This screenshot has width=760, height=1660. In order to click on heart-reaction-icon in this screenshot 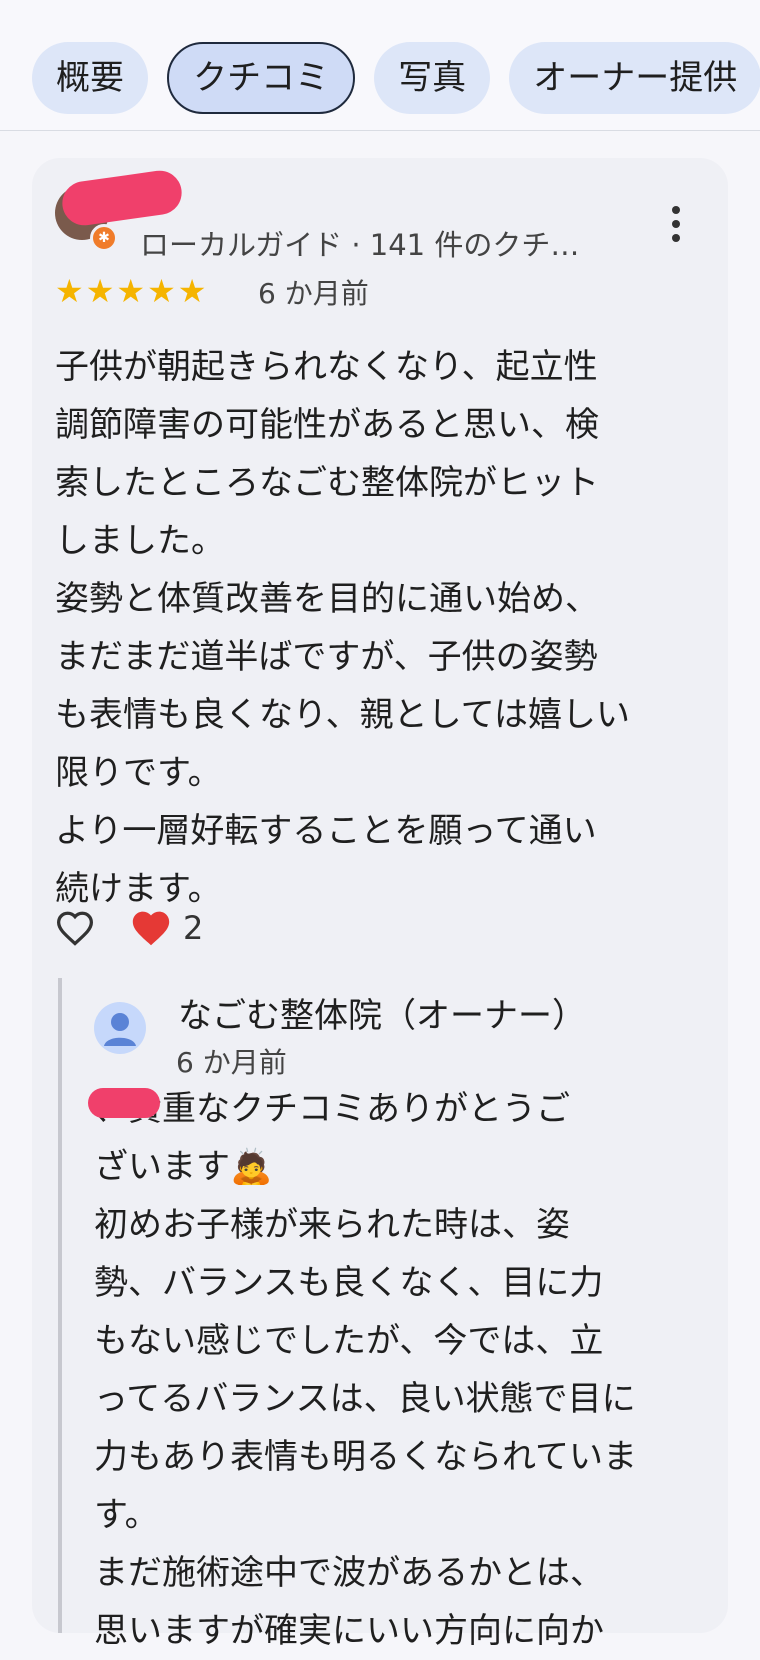, I will do `click(151, 928)`.